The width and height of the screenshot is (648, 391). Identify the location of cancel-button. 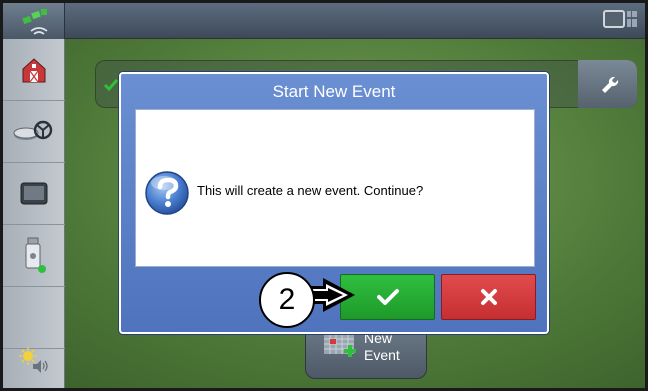
(488, 297).